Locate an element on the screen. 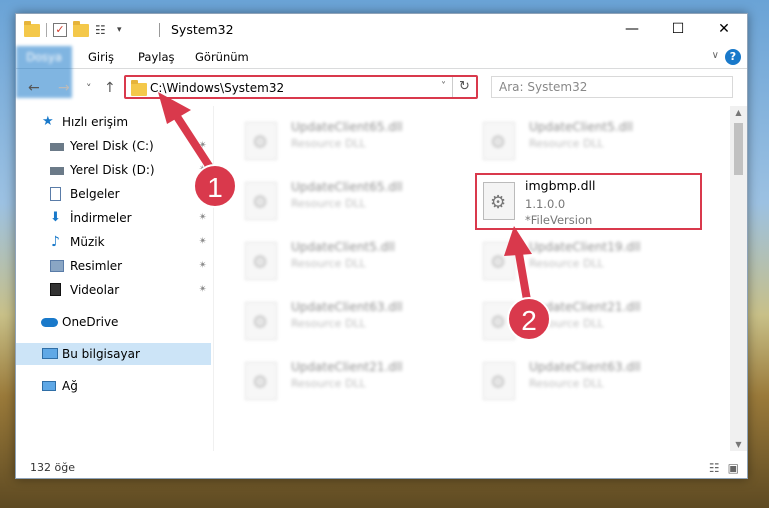 This screenshot has width=769, height=508. up-button: ↑ is located at coordinates (110, 88).